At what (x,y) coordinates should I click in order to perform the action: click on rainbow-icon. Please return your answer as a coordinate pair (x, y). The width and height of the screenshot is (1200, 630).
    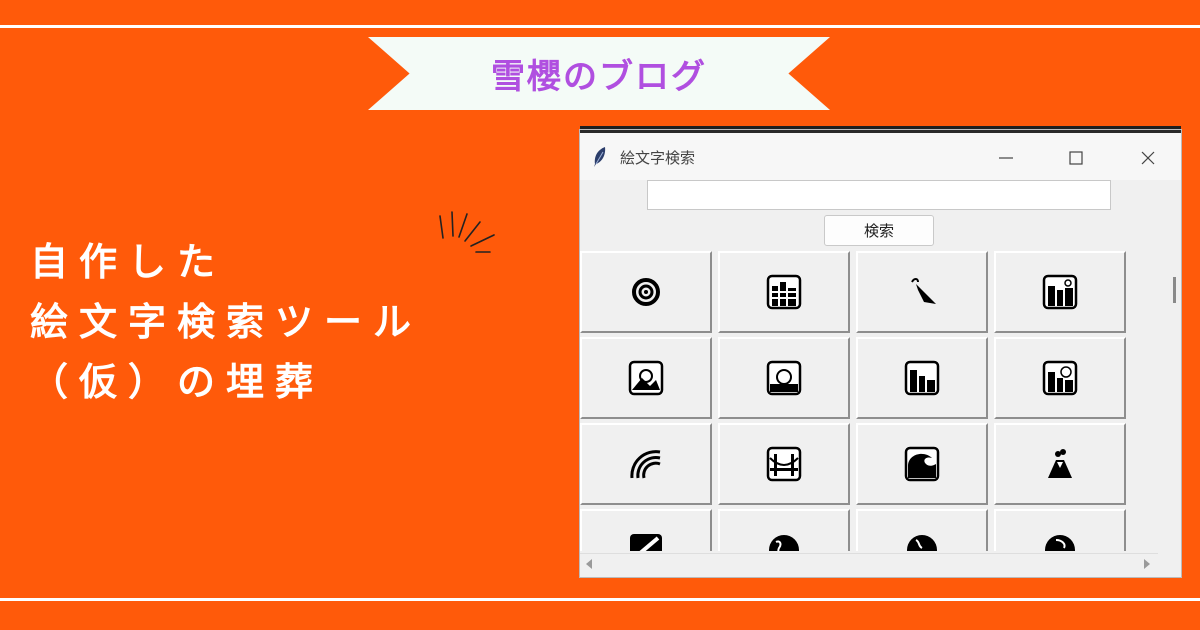
    Looking at the image, I should click on (645, 464).